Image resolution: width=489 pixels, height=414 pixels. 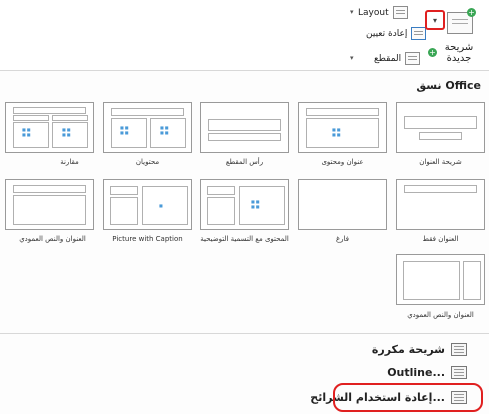 What do you see at coordinates (244, 127) in the screenshot?
I see `layout-thumb-section-header` at bounding box center [244, 127].